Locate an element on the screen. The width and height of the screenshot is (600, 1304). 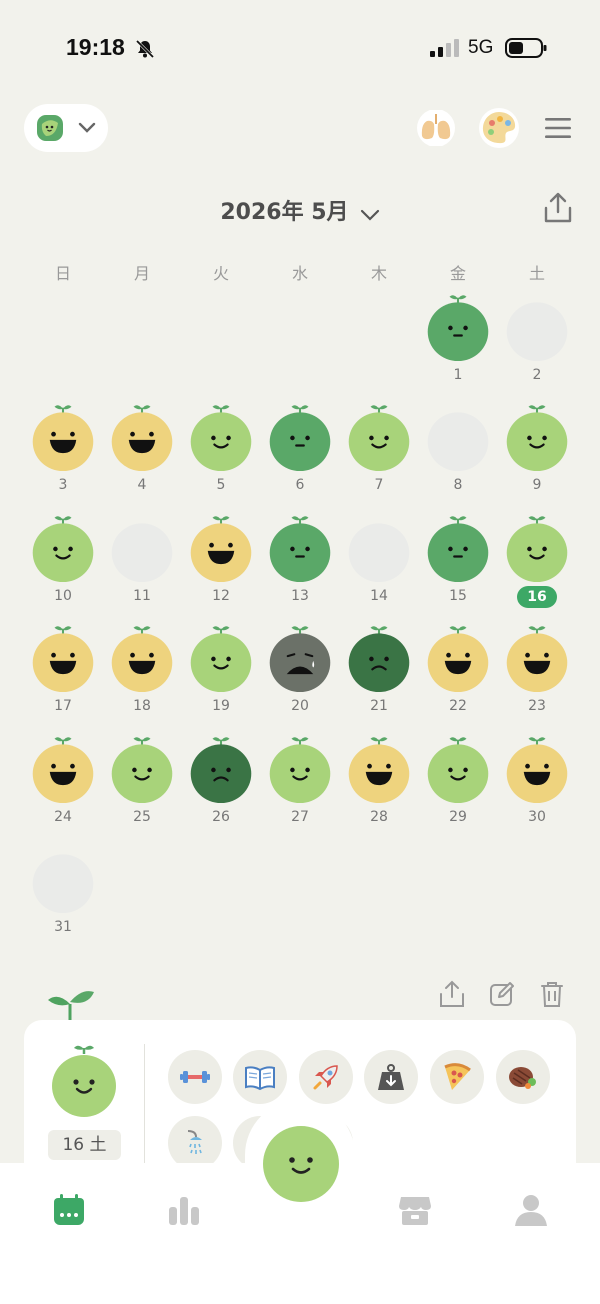
day-number: 22 is located at coordinates (458, 706).